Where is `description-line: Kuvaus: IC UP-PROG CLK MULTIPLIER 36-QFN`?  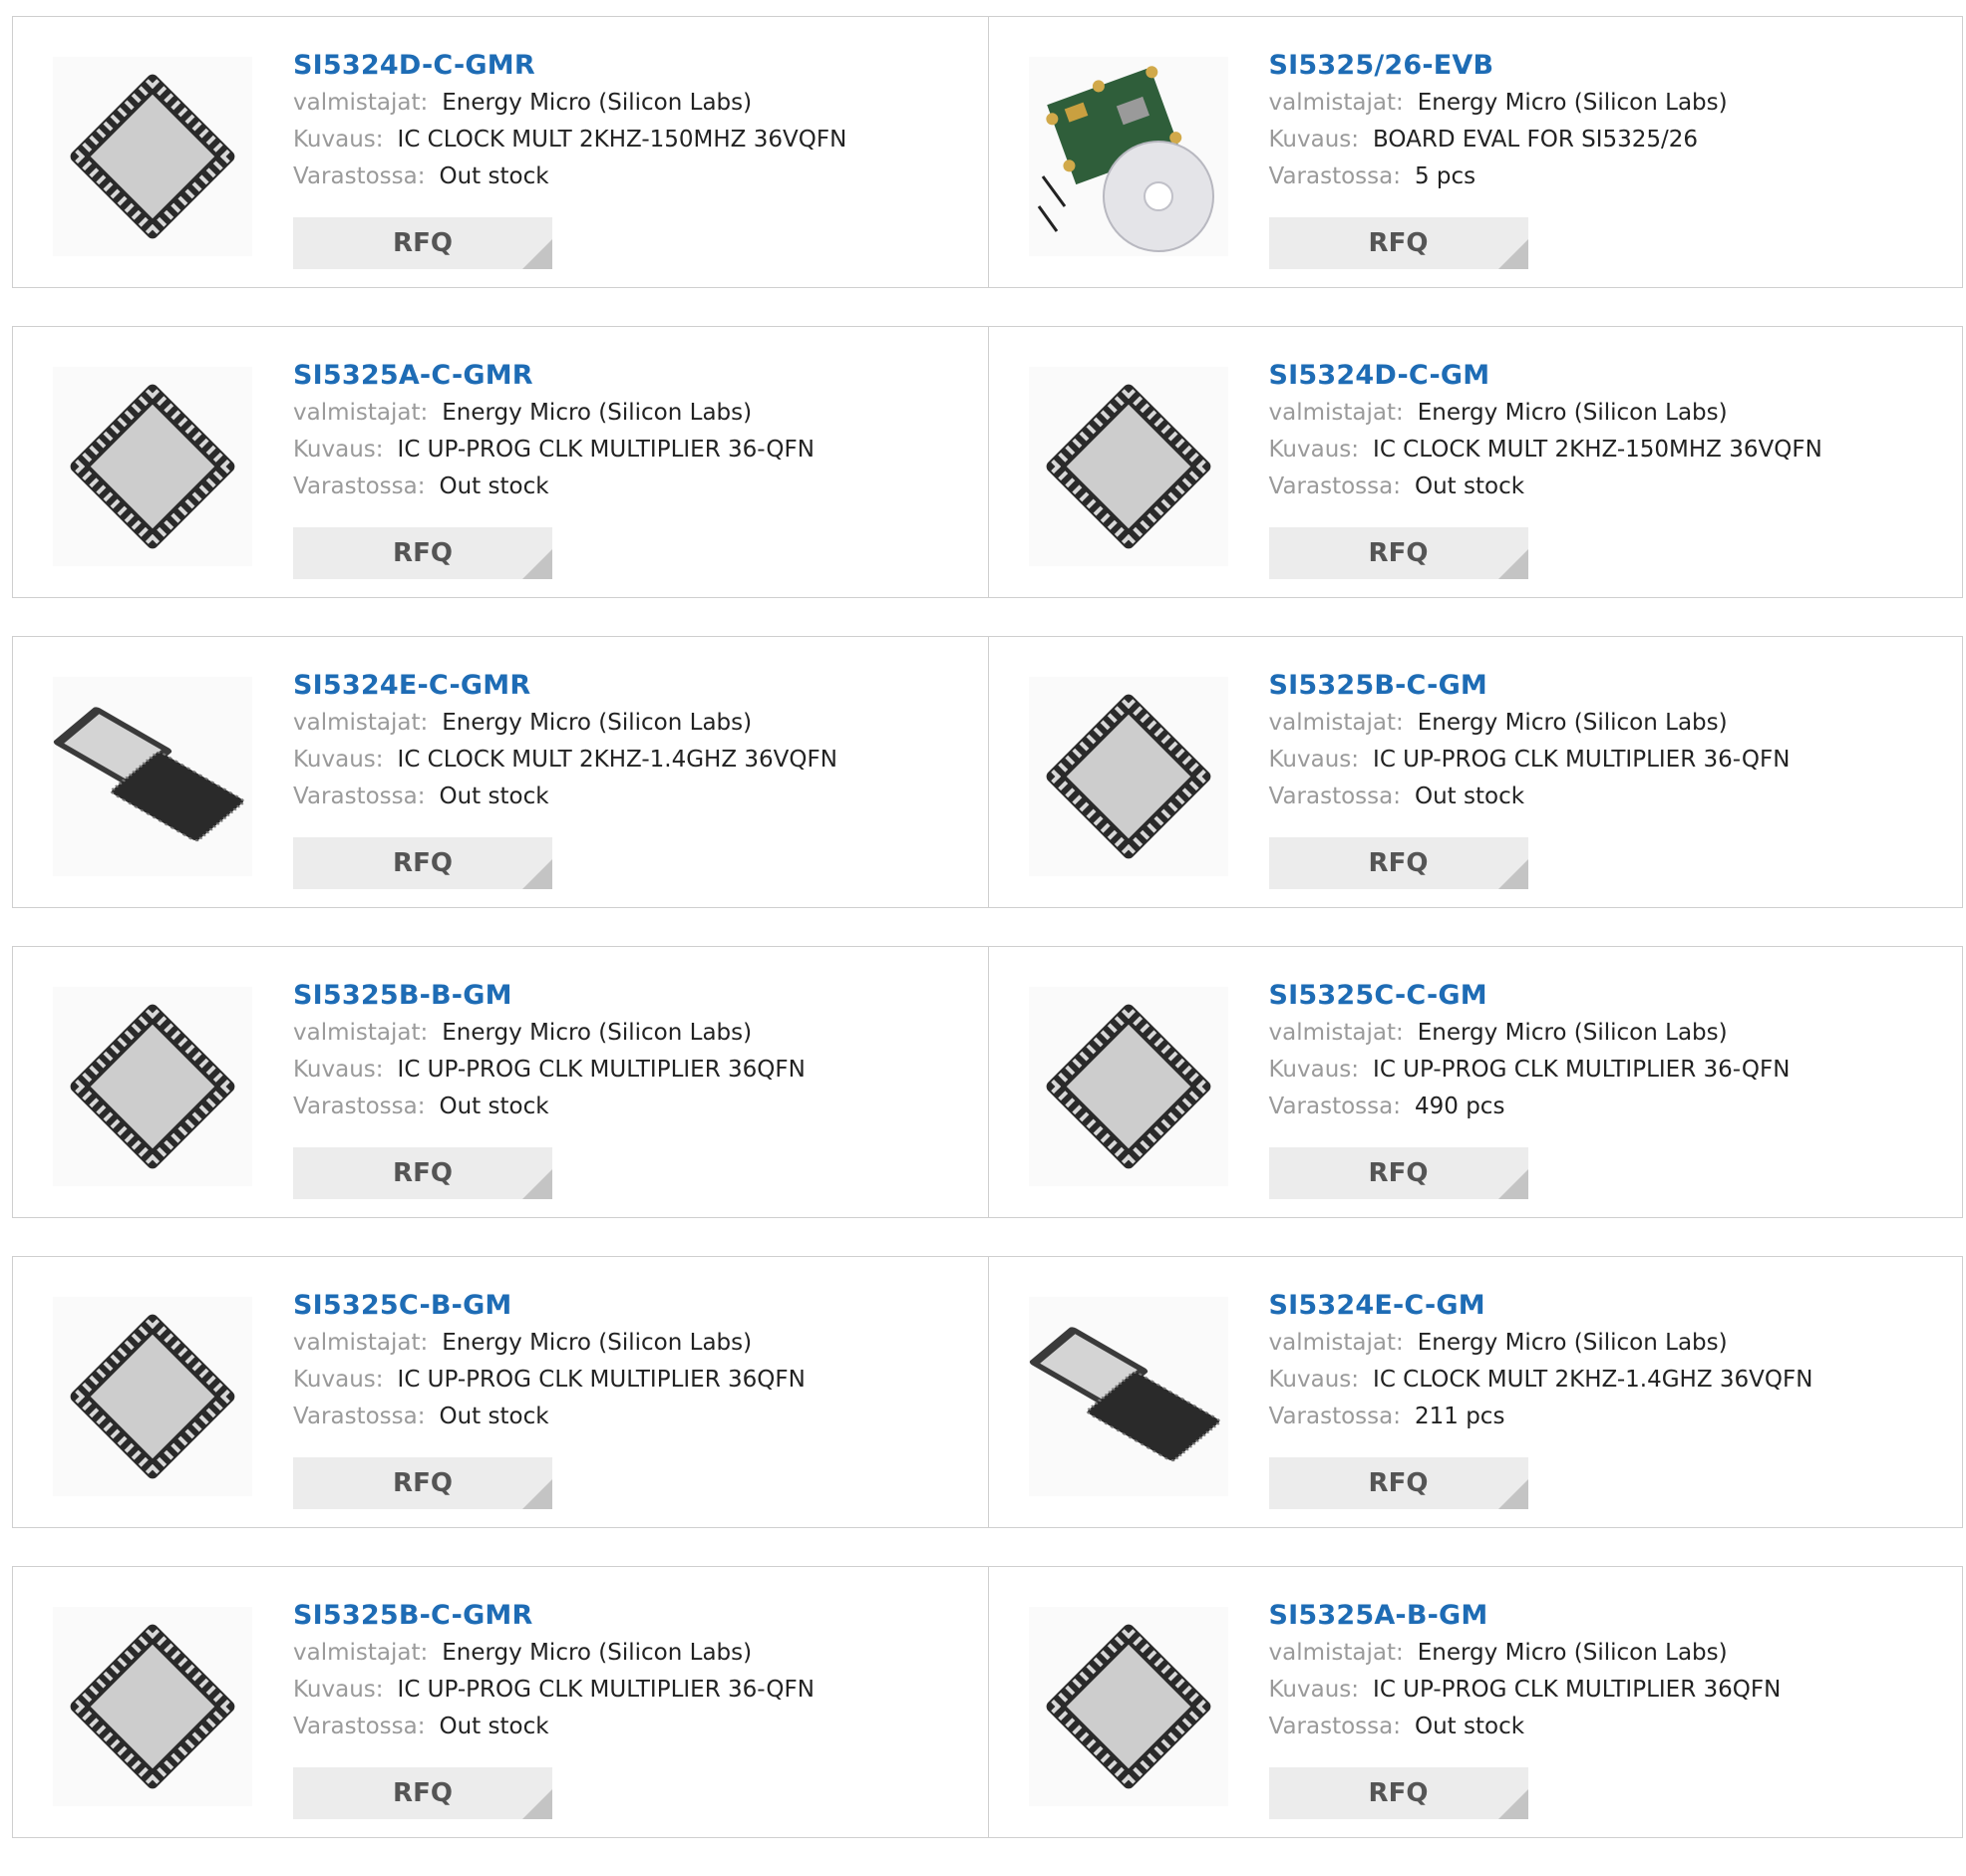 description-line: Kuvaus: IC UP-PROG CLK MULTIPLIER 36-QFN is located at coordinates (635, 1691).